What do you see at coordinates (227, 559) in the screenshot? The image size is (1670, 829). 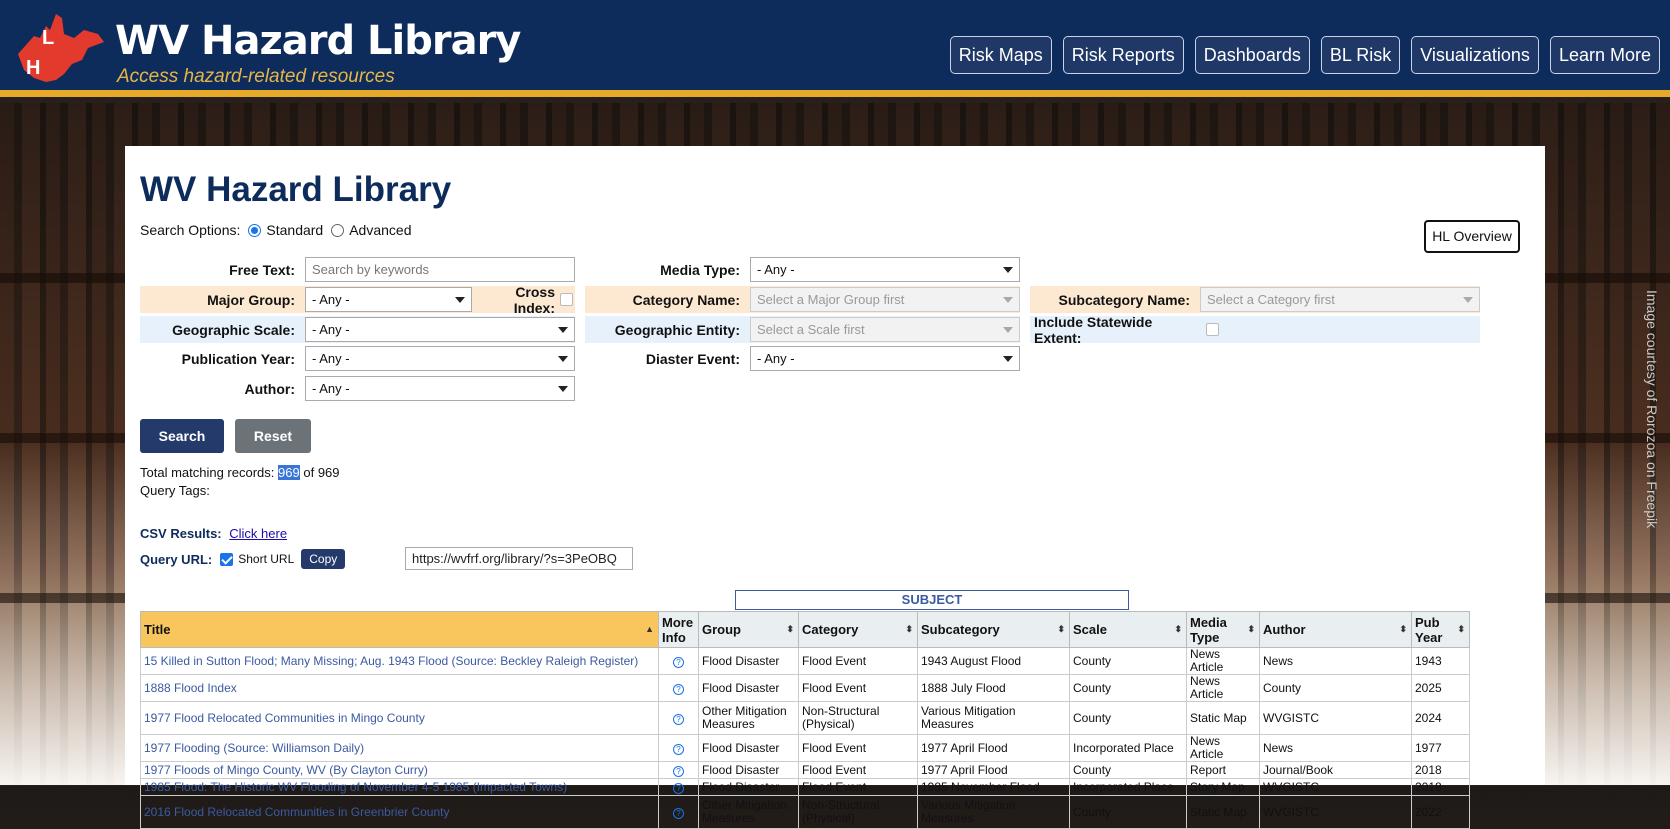 I see `short-url-checkbox` at bounding box center [227, 559].